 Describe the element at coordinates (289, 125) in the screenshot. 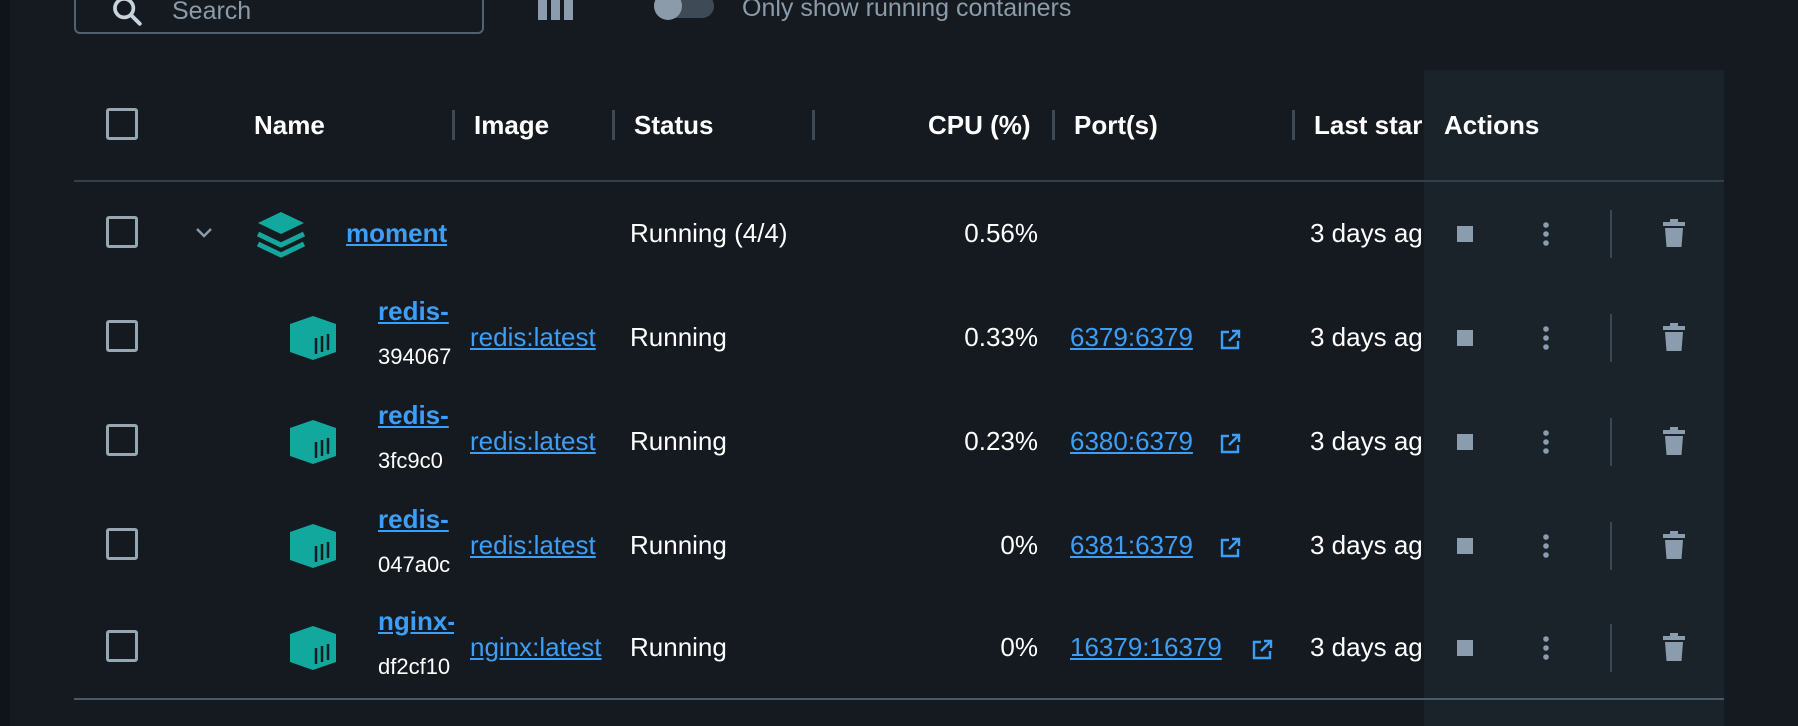

I see `column-header-name: Name` at that location.